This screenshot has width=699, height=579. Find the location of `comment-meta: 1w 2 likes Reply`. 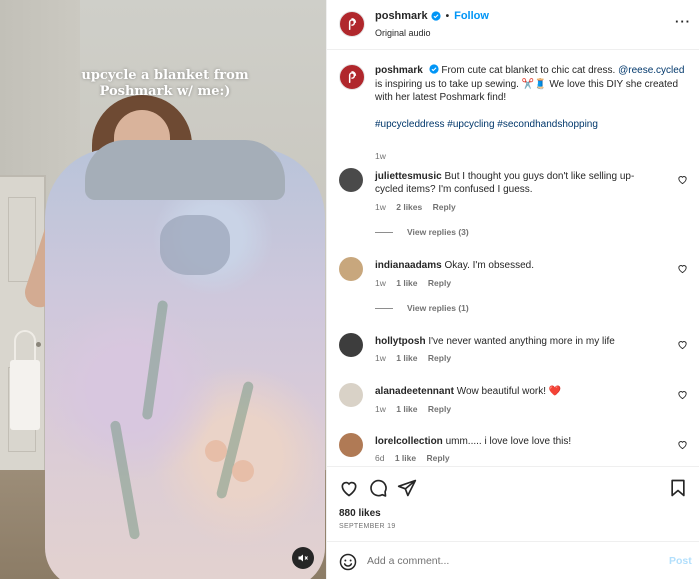

comment-meta: 1w 2 likes Reply is located at coordinates (419, 207).